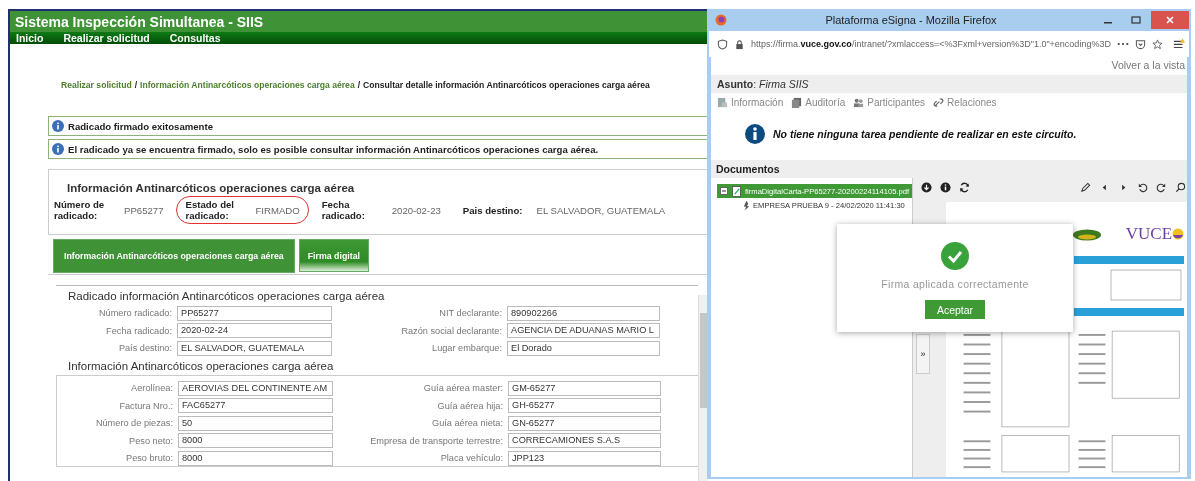  Describe the element at coordinates (467, 423) in the screenshot. I see `field-label: Guía aérea nieta:` at that location.